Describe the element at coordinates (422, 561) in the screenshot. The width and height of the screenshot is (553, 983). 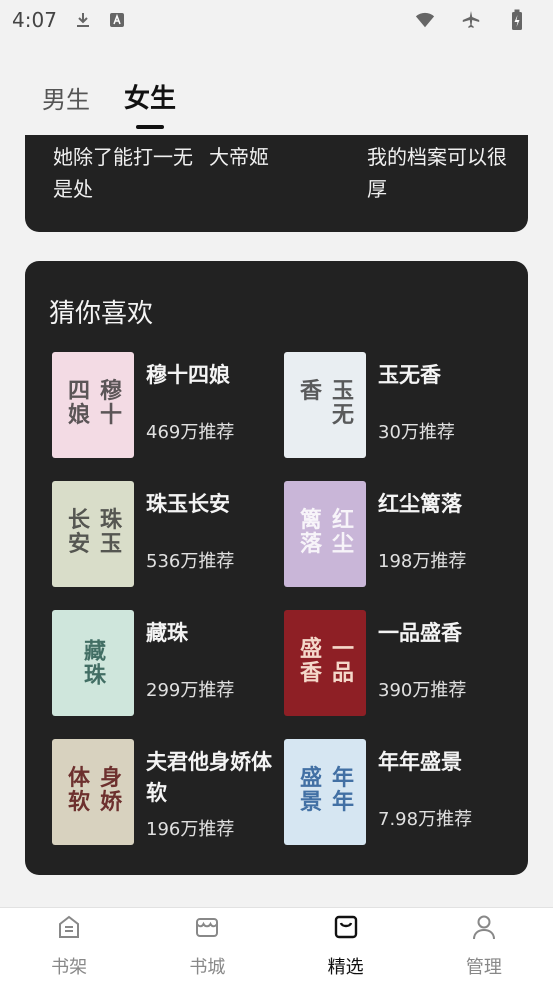
I see `book-recommend-count: 198万推荐` at that location.